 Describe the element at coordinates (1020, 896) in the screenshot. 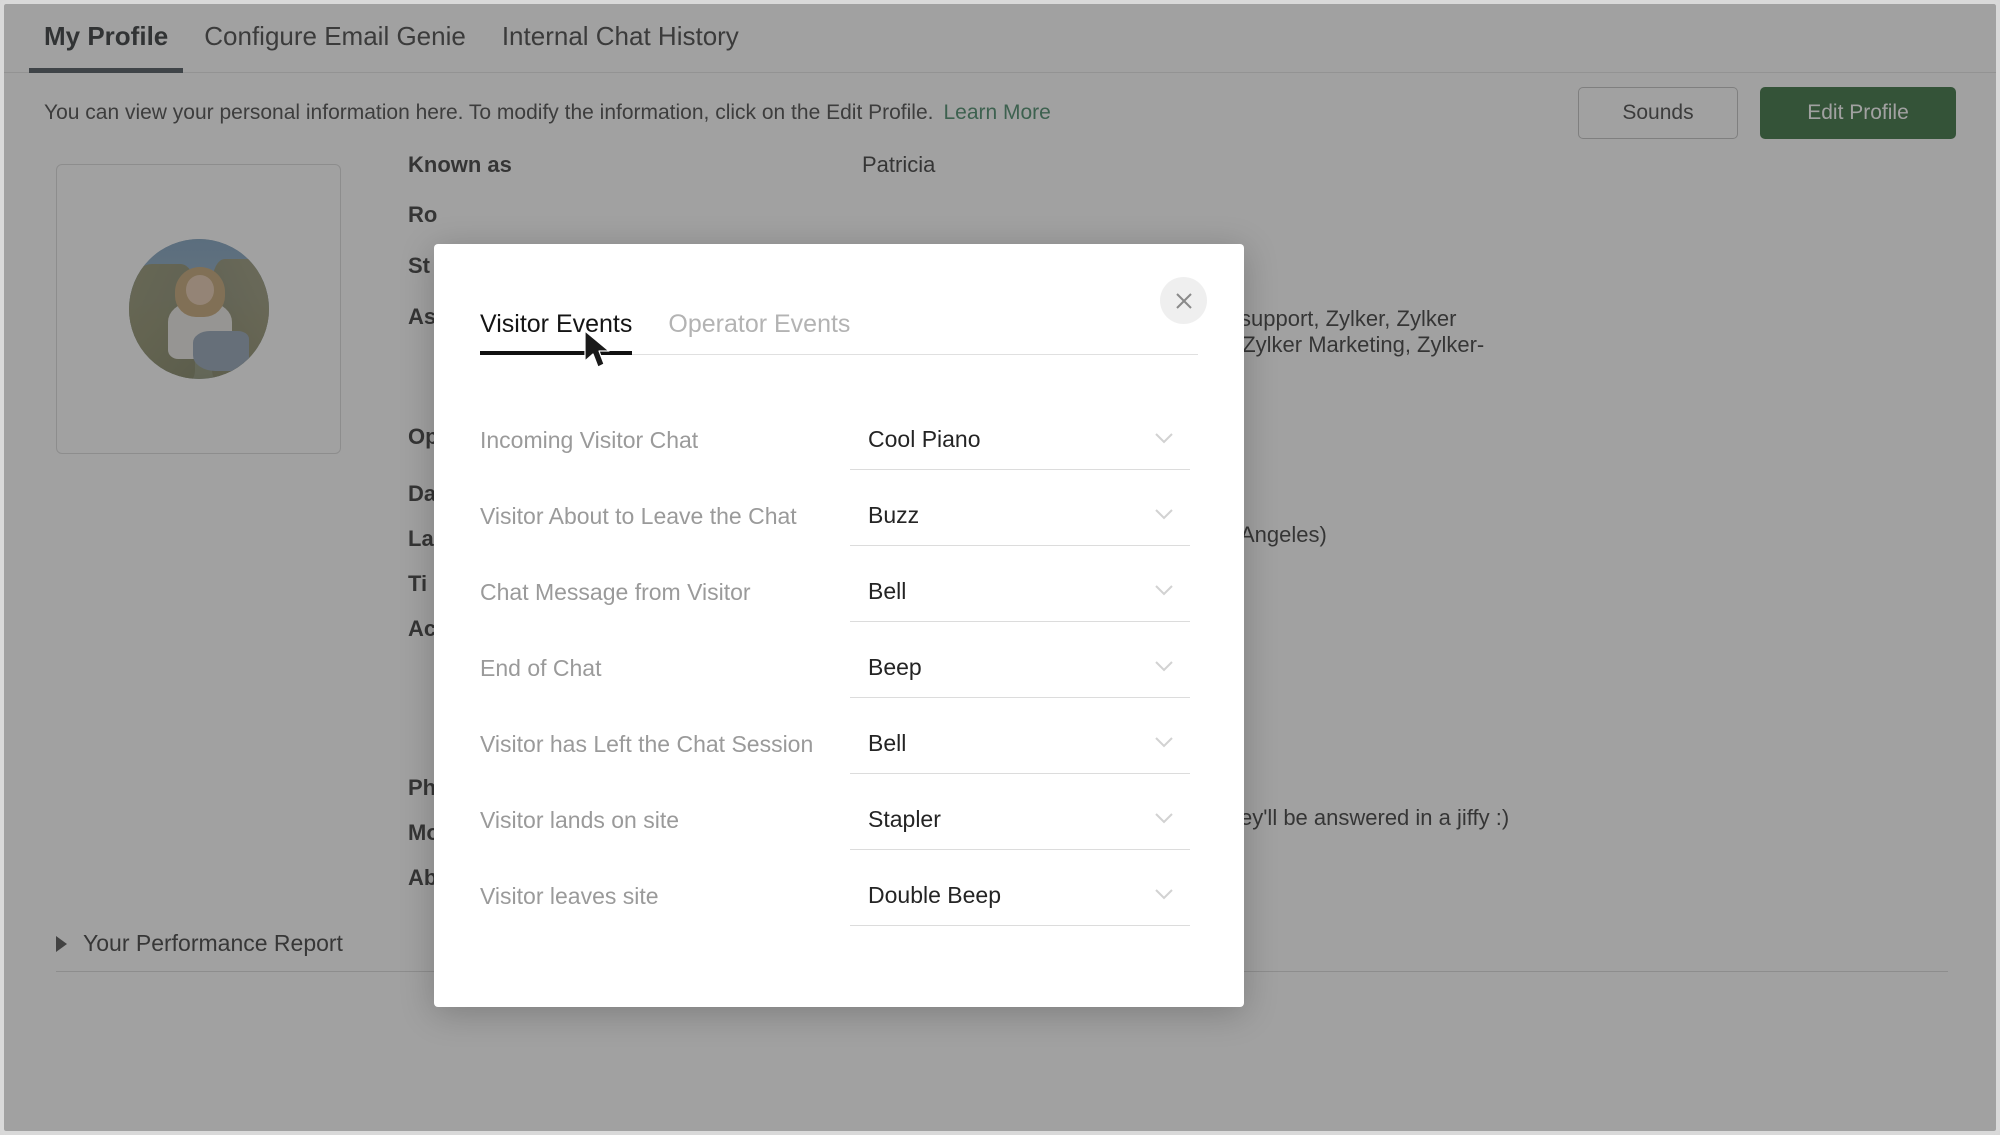

I see `sound-select-visitor-leaves-site: Double Beep` at that location.